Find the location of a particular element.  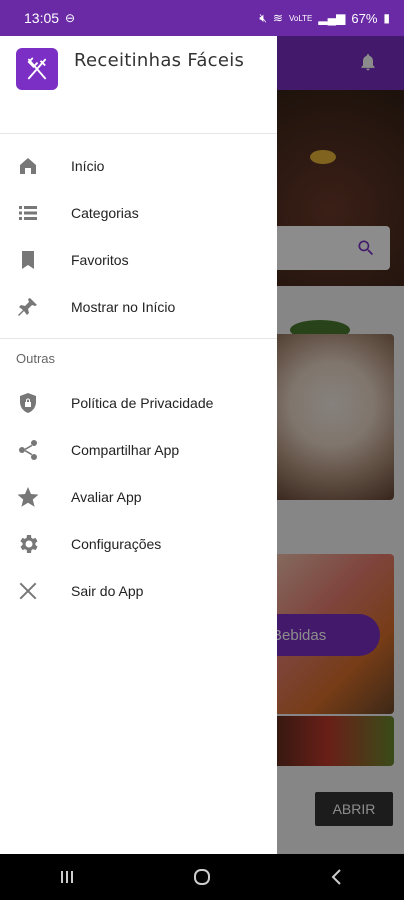

menu-item-label: Categorias is located at coordinates (105, 212).